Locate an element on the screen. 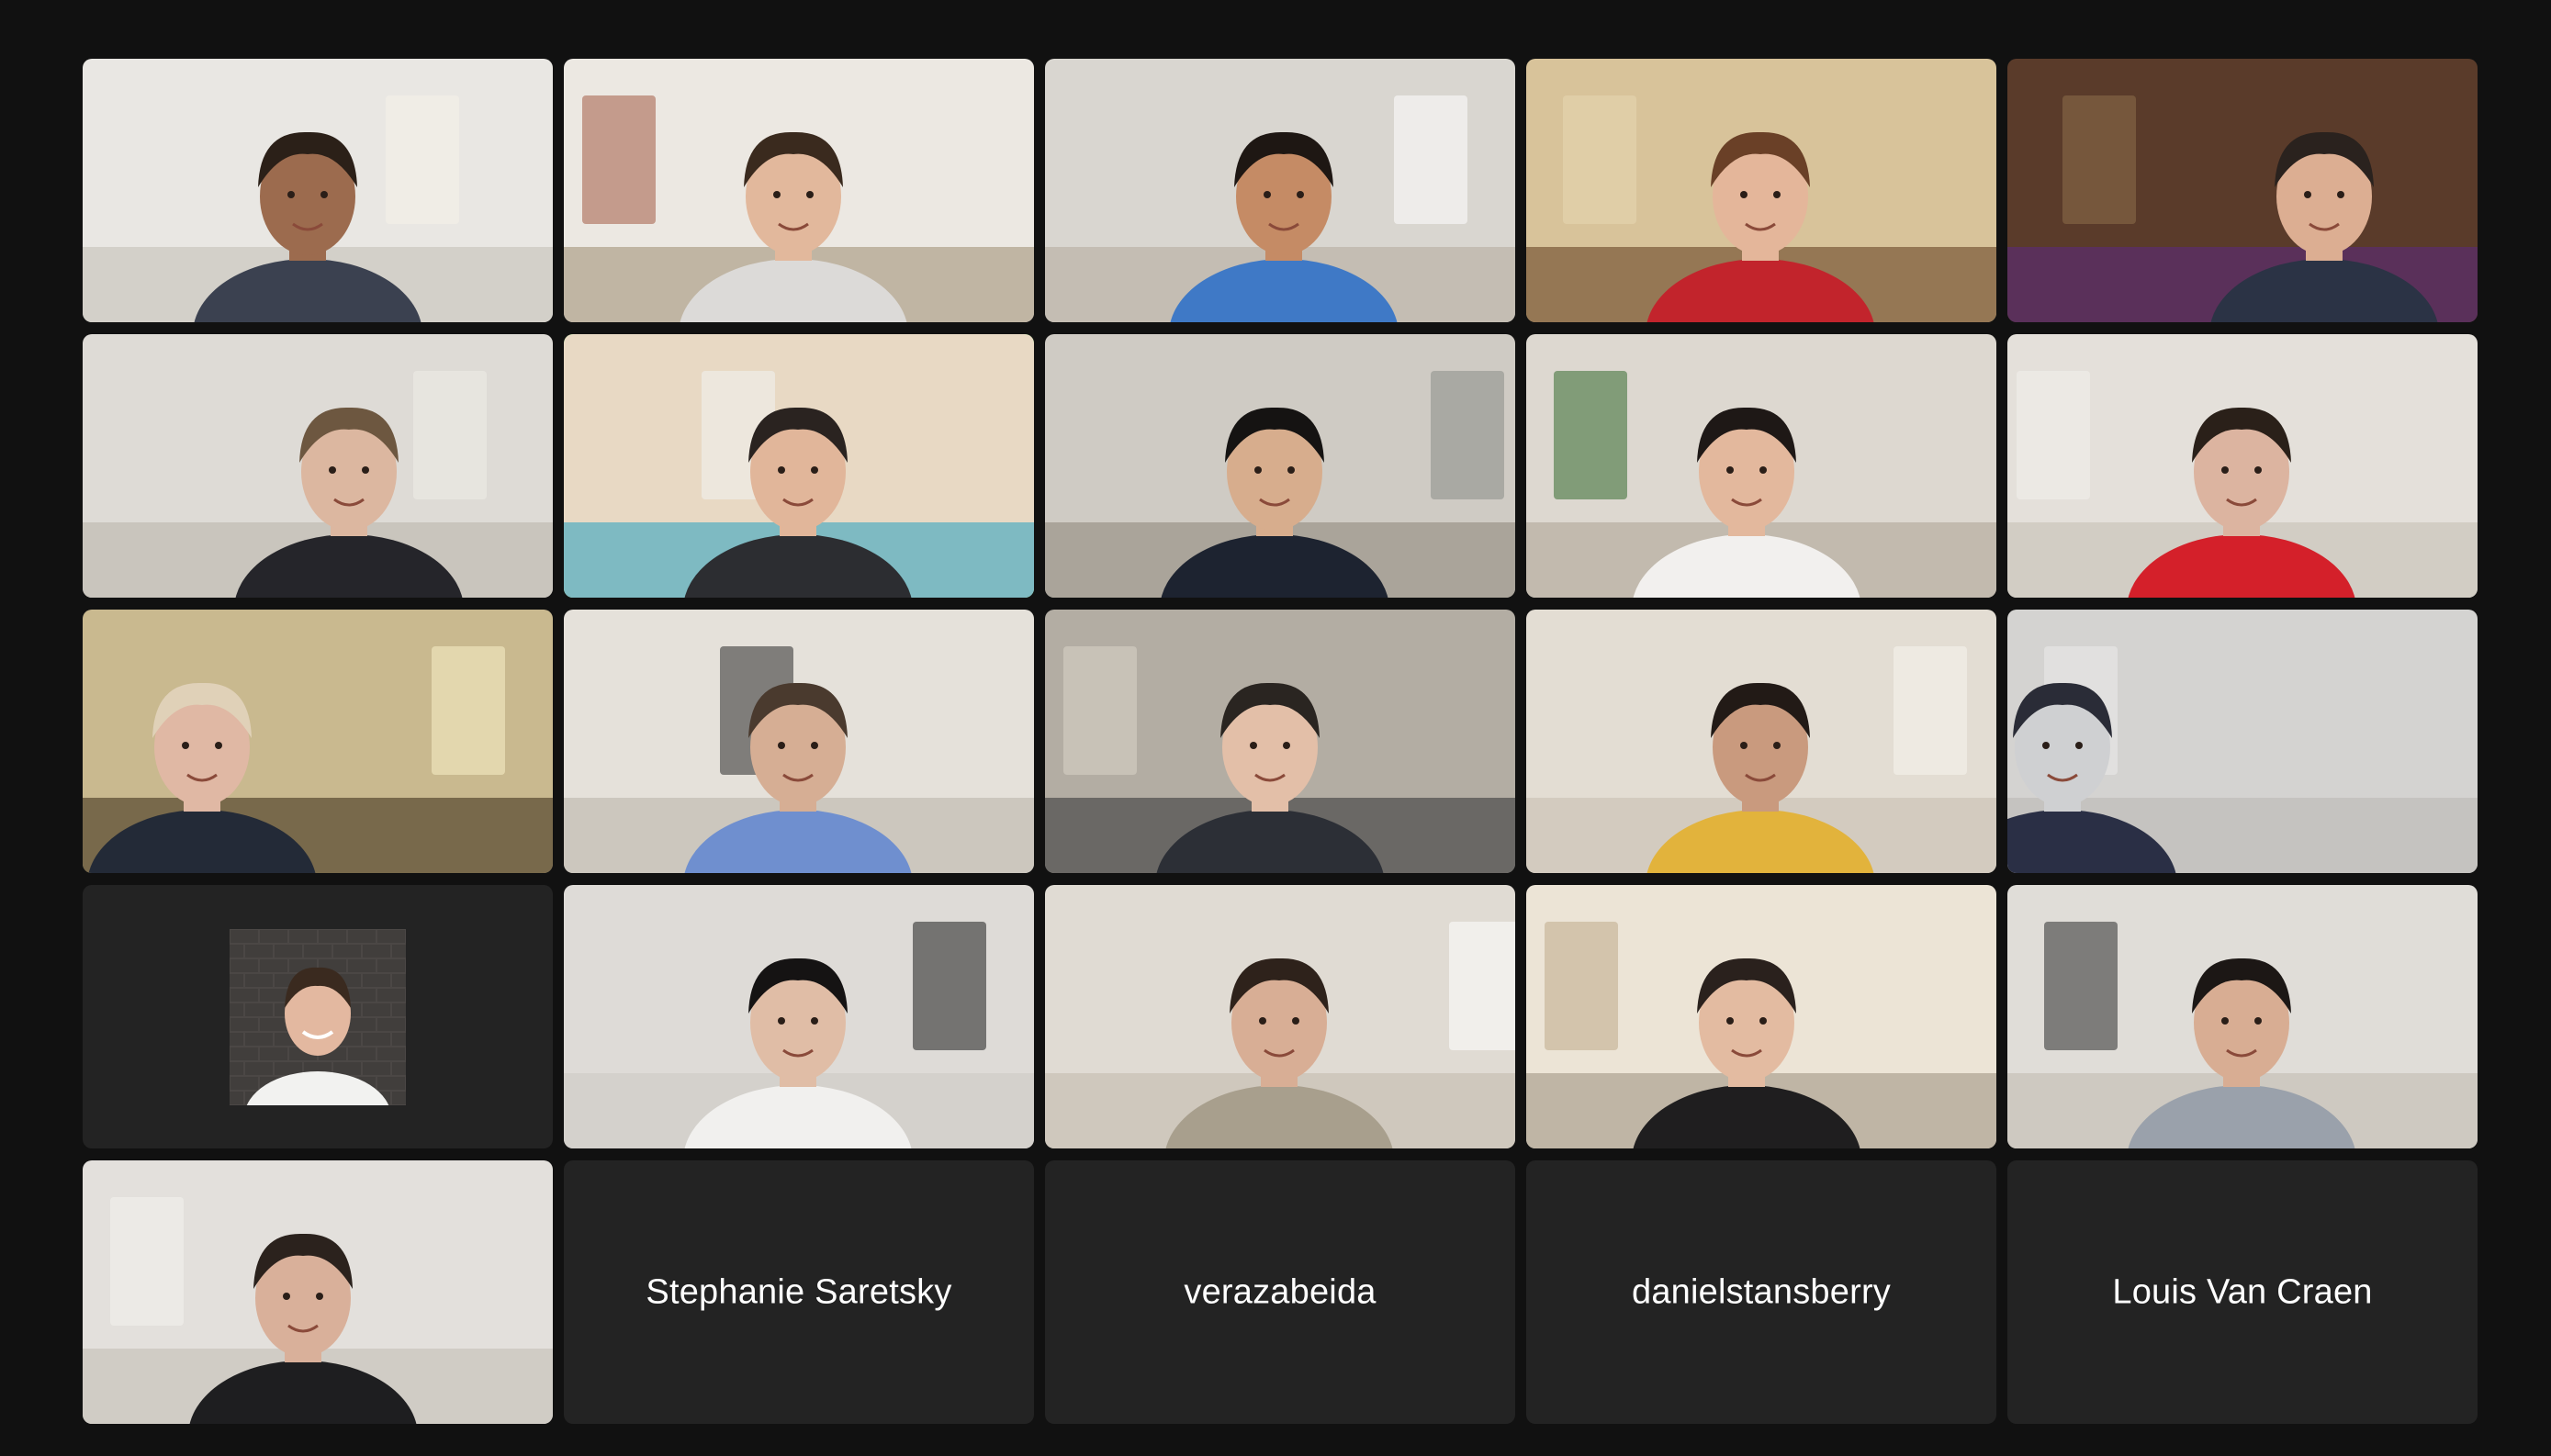 The height and width of the screenshot is (1456, 2551). avatar-image is located at coordinates (318, 1016).